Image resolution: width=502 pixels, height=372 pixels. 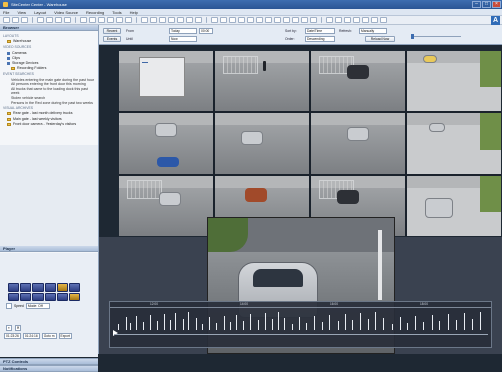 I want to click on speed-checkbox, so click(x=9, y=306).